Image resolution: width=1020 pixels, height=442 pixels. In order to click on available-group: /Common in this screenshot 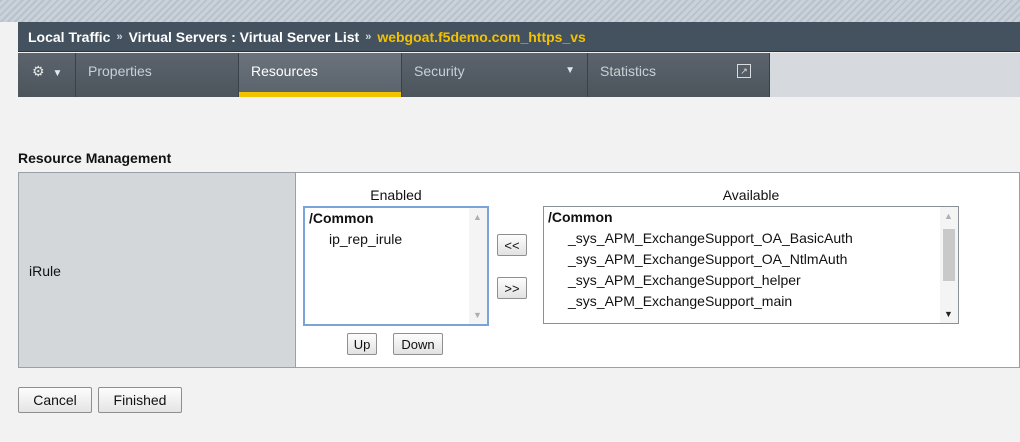, I will do `click(751, 217)`.